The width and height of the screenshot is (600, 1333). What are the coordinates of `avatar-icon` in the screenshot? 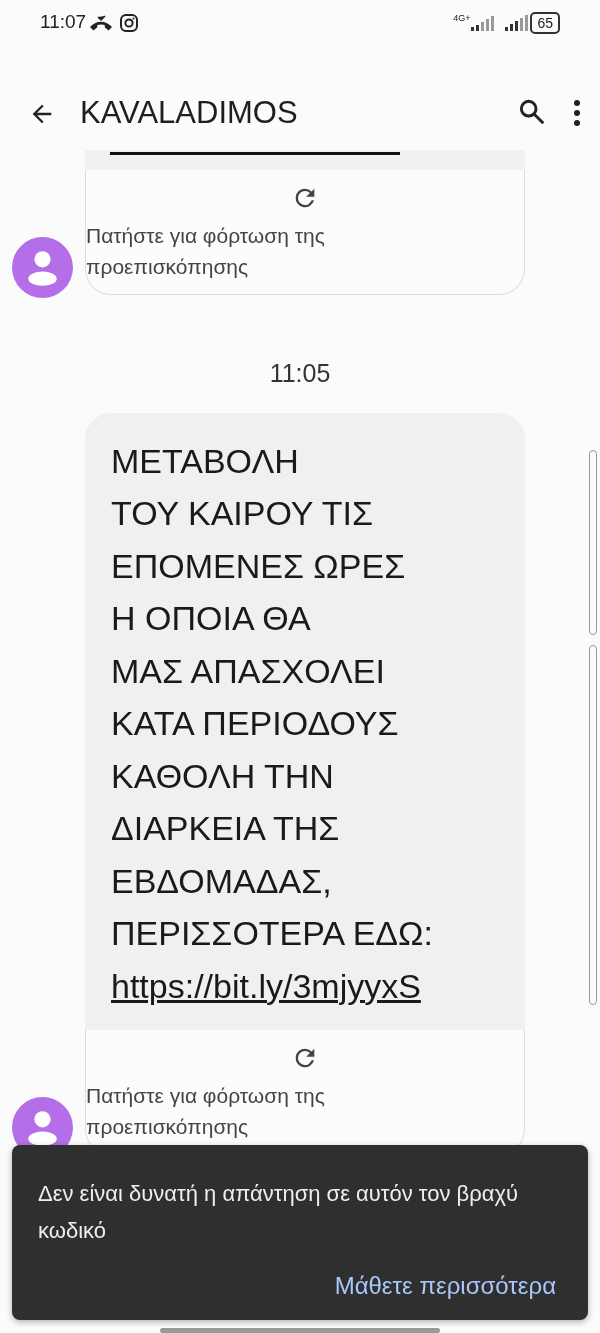 It's located at (42, 267).